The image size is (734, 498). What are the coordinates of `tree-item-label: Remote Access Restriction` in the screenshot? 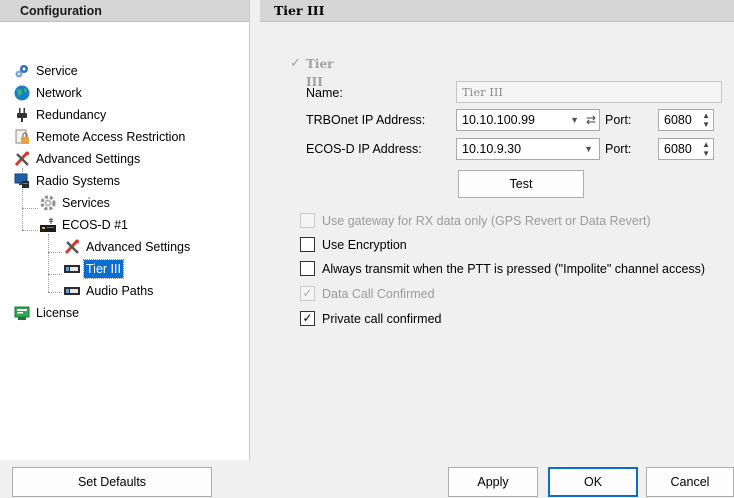 It's located at (111, 137).